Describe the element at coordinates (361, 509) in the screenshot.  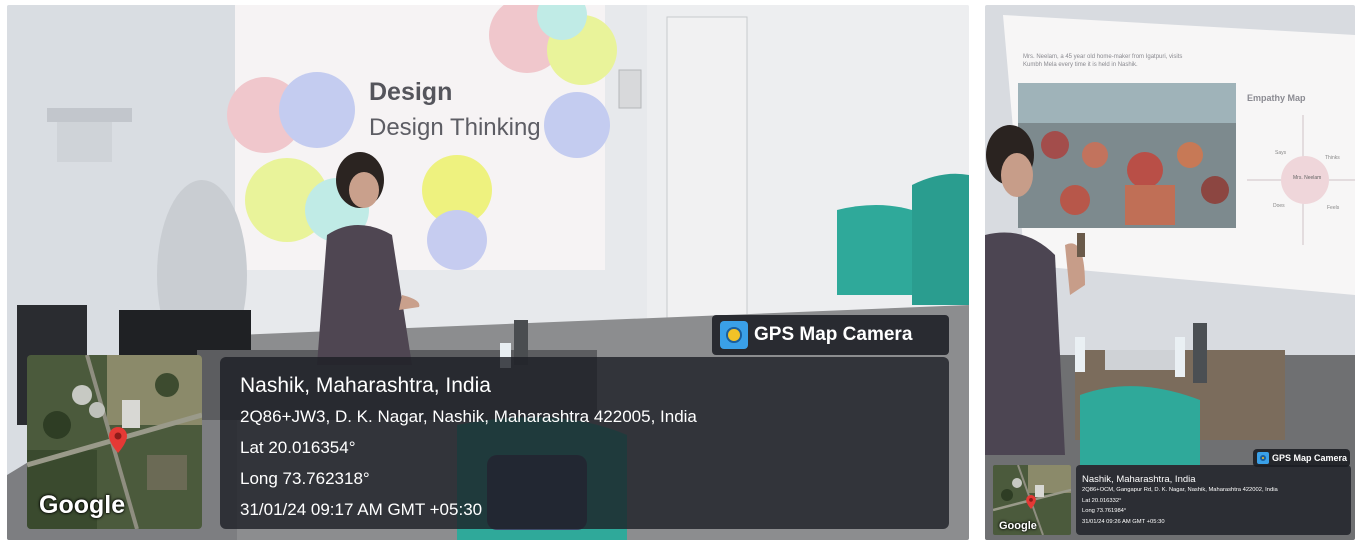
I see `location-datetime: 31/01/24 09:17 AM GMT +05:30` at that location.